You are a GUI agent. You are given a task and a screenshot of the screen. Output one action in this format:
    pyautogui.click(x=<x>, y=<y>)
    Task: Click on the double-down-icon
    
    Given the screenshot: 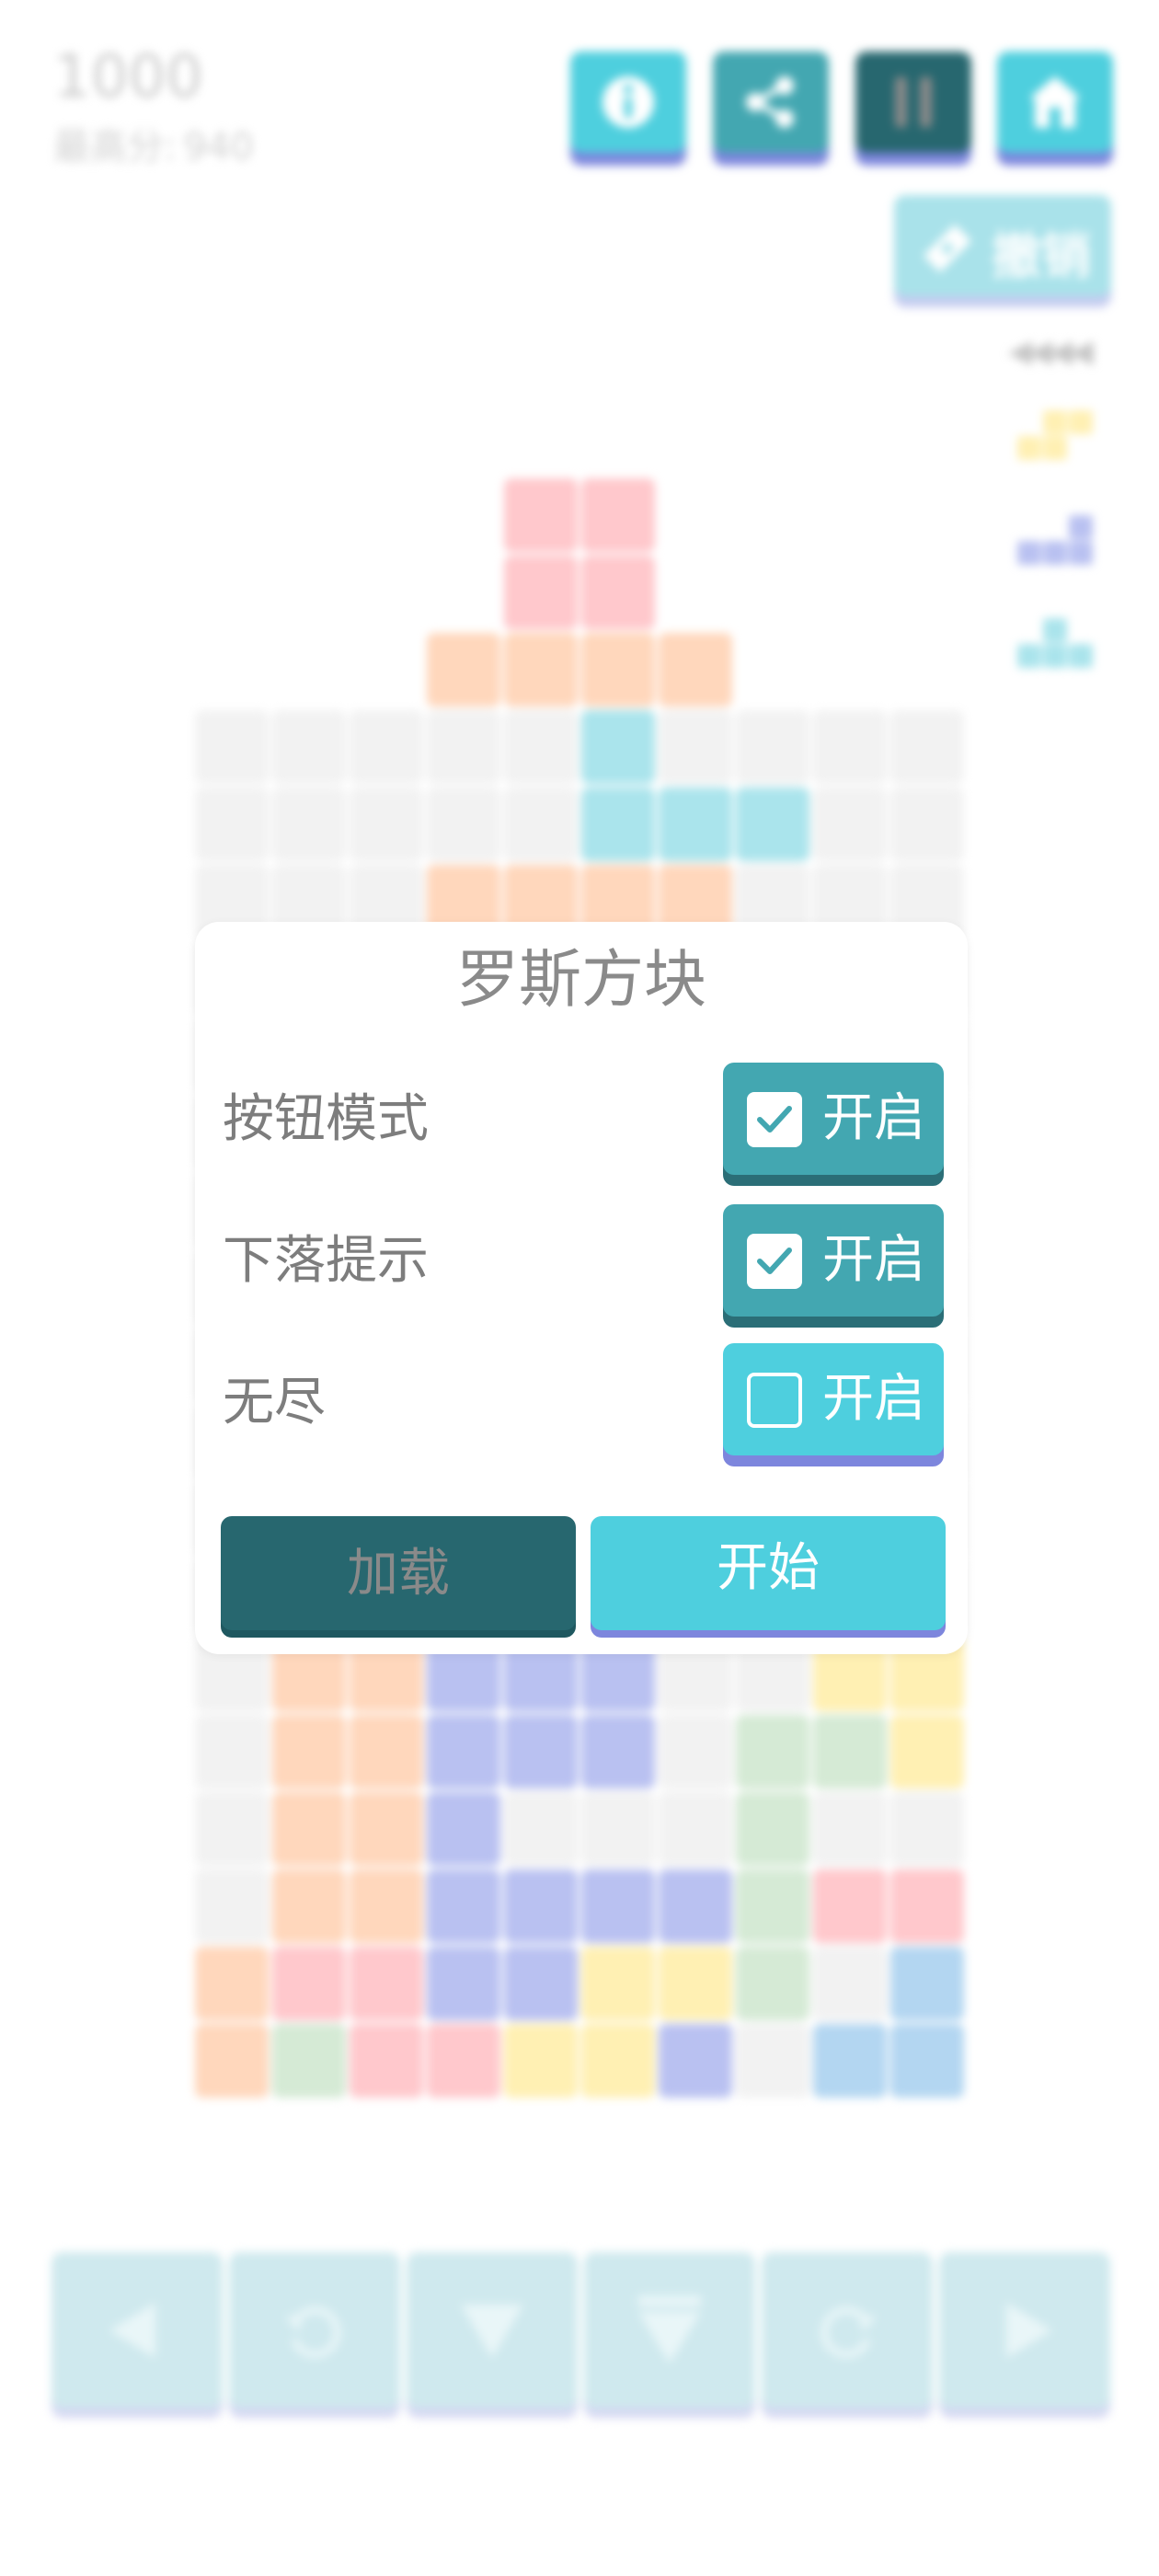 What is the action you would take?
    pyautogui.click(x=669, y=2329)
    